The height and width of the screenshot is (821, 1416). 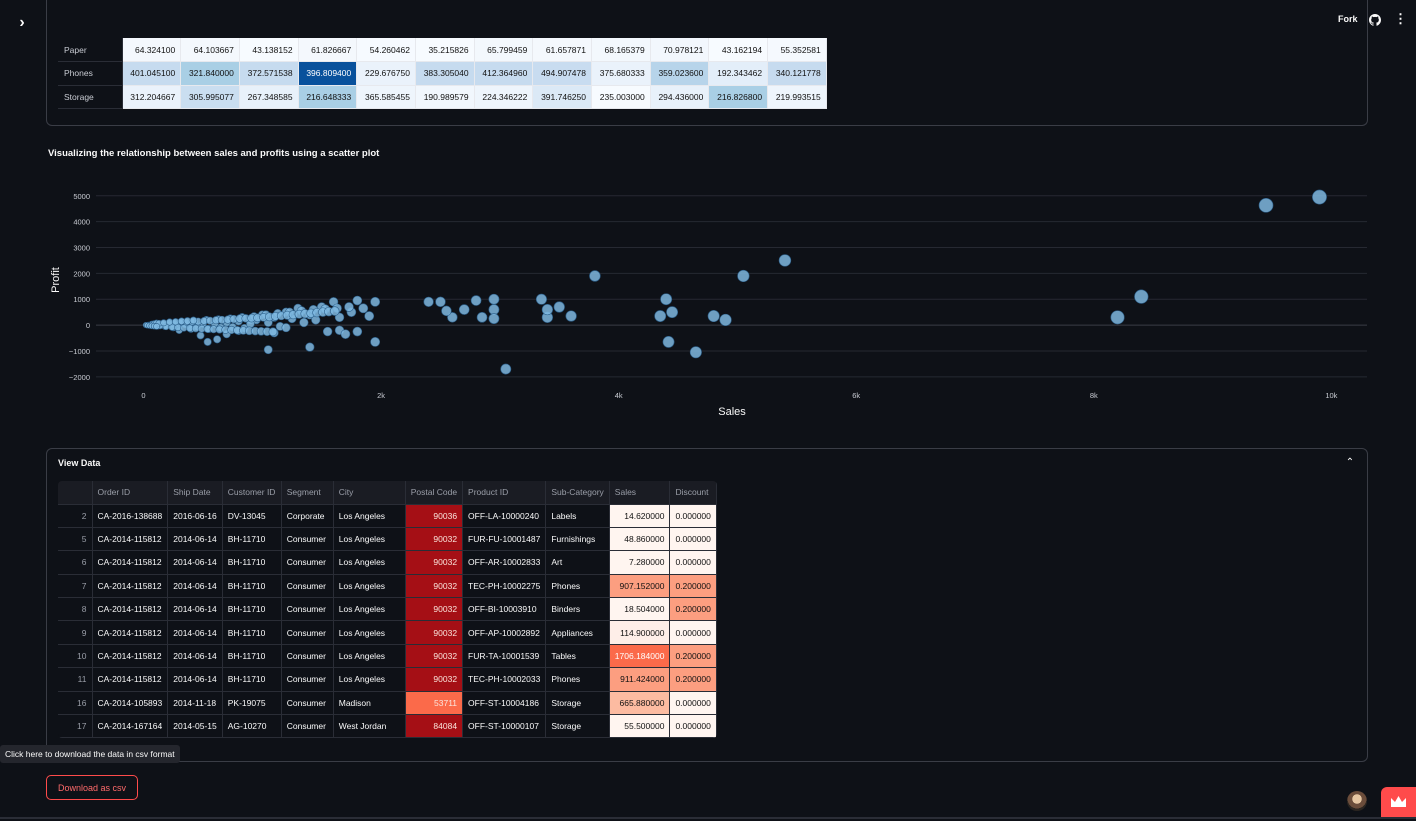 I want to click on table-cell: Appliances, so click(x=577, y=632).